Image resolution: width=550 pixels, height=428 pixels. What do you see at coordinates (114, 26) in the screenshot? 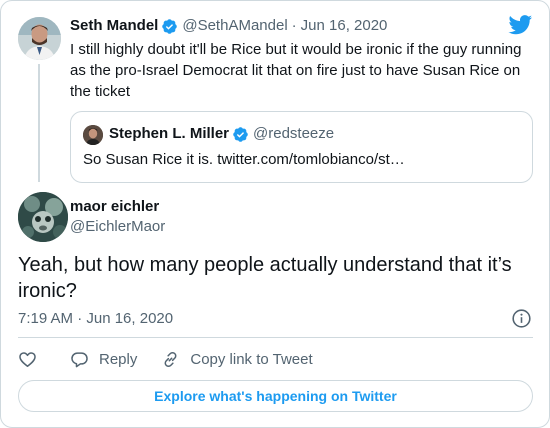
I see `parent-author-name: Seth Mandel` at bounding box center [114, 26].